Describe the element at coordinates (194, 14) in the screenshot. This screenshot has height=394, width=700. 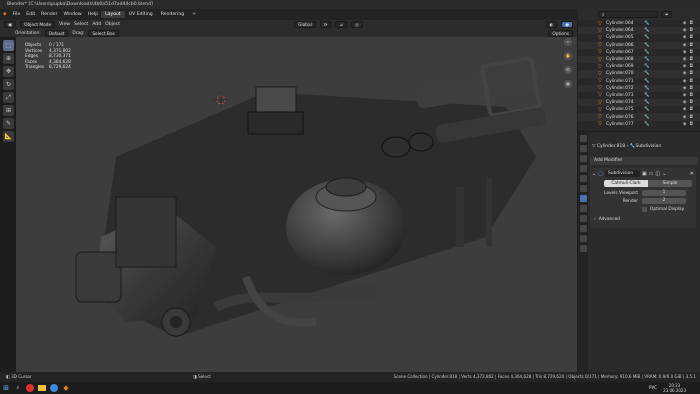
I see `add-workspace-button: +` at that location.